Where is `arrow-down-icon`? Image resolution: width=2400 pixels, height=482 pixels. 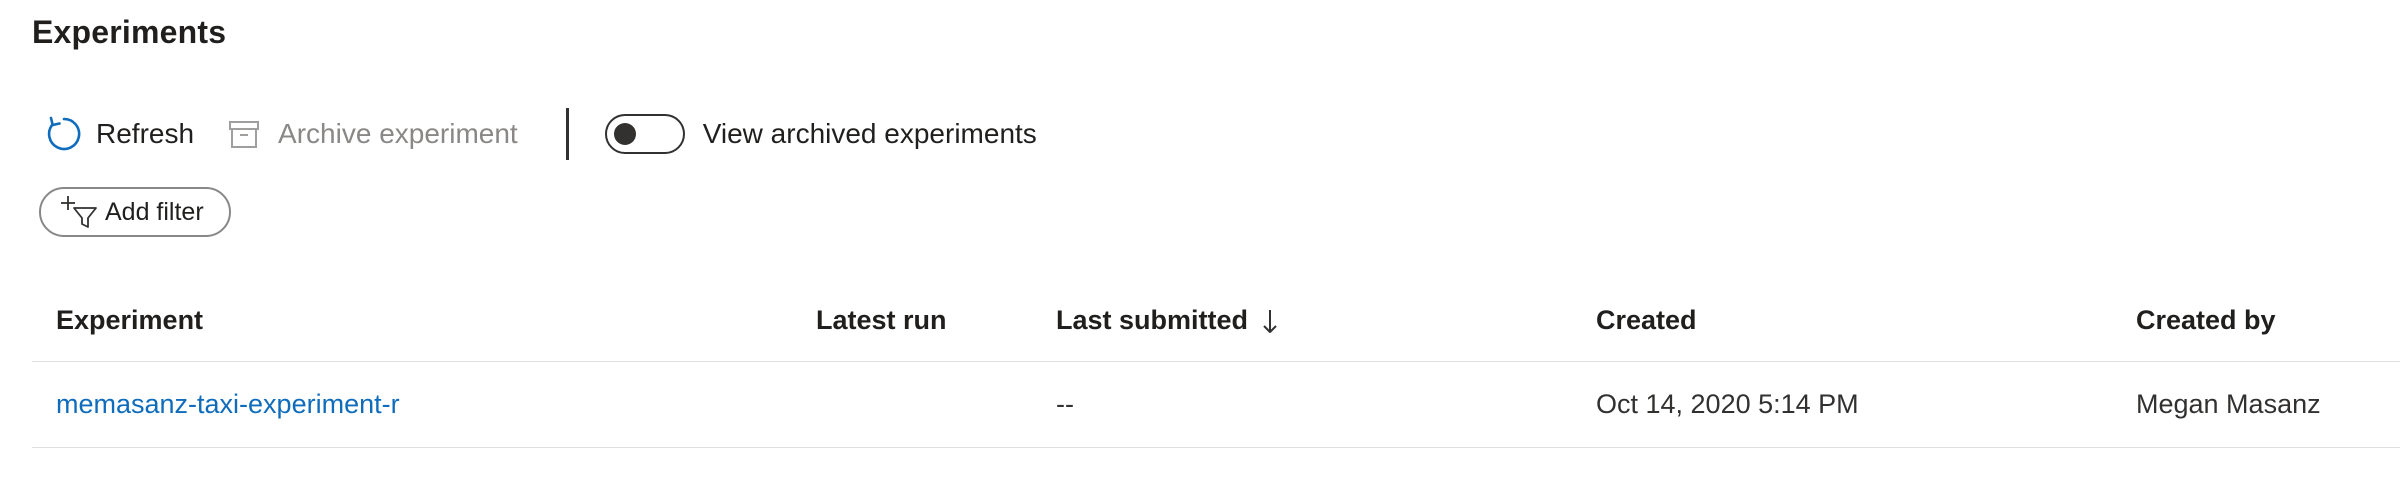
arrow-down-icon is located at coordinates (1270, 321).